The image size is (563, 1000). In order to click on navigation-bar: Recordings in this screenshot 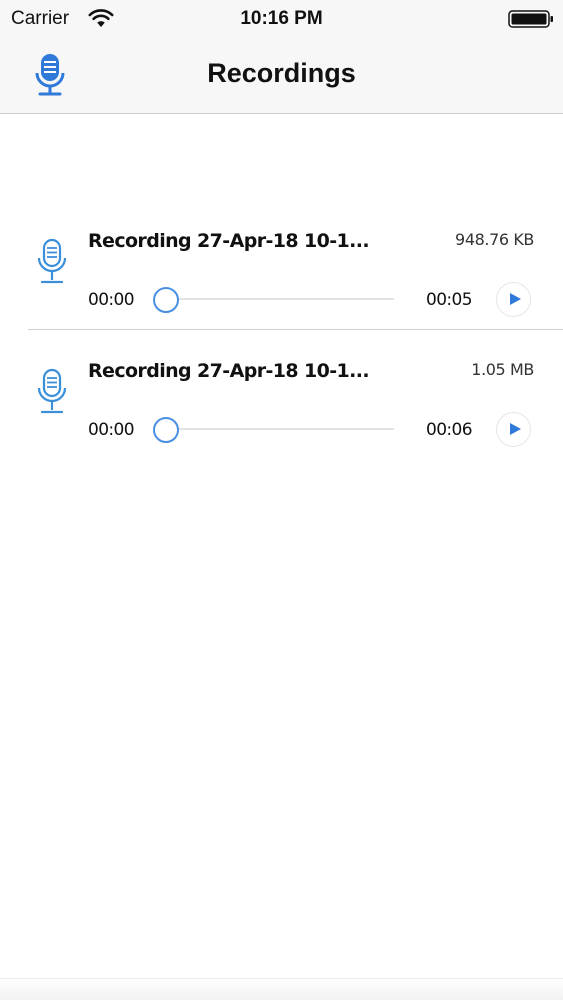, I will do `click(281, 76)`.